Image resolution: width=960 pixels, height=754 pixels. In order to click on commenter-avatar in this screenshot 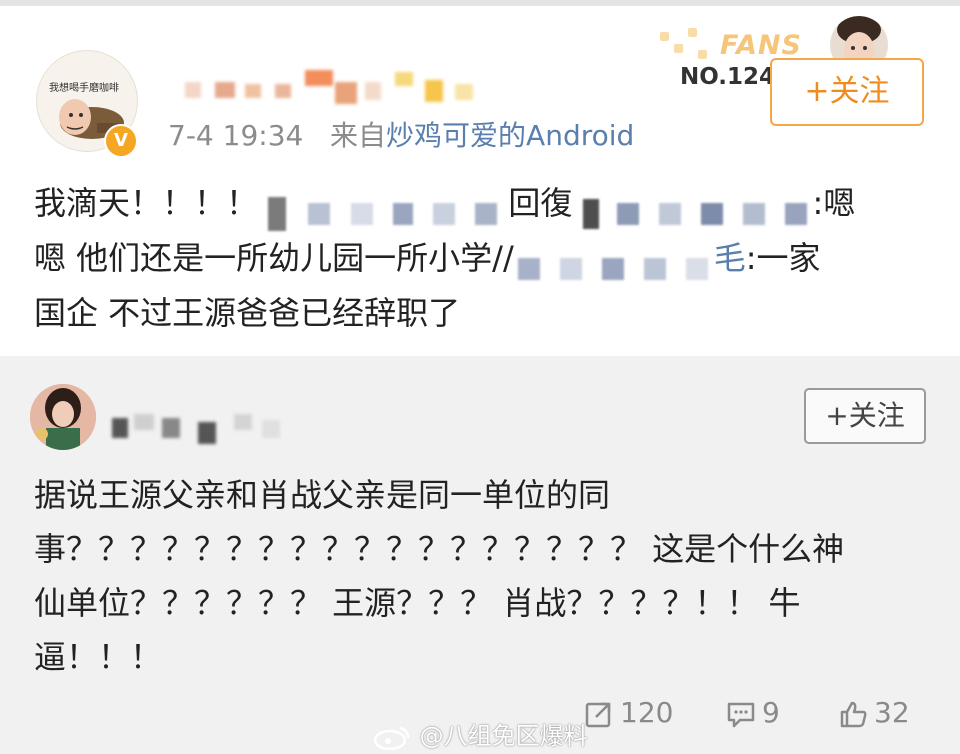, I will do `click(63, 417)`.